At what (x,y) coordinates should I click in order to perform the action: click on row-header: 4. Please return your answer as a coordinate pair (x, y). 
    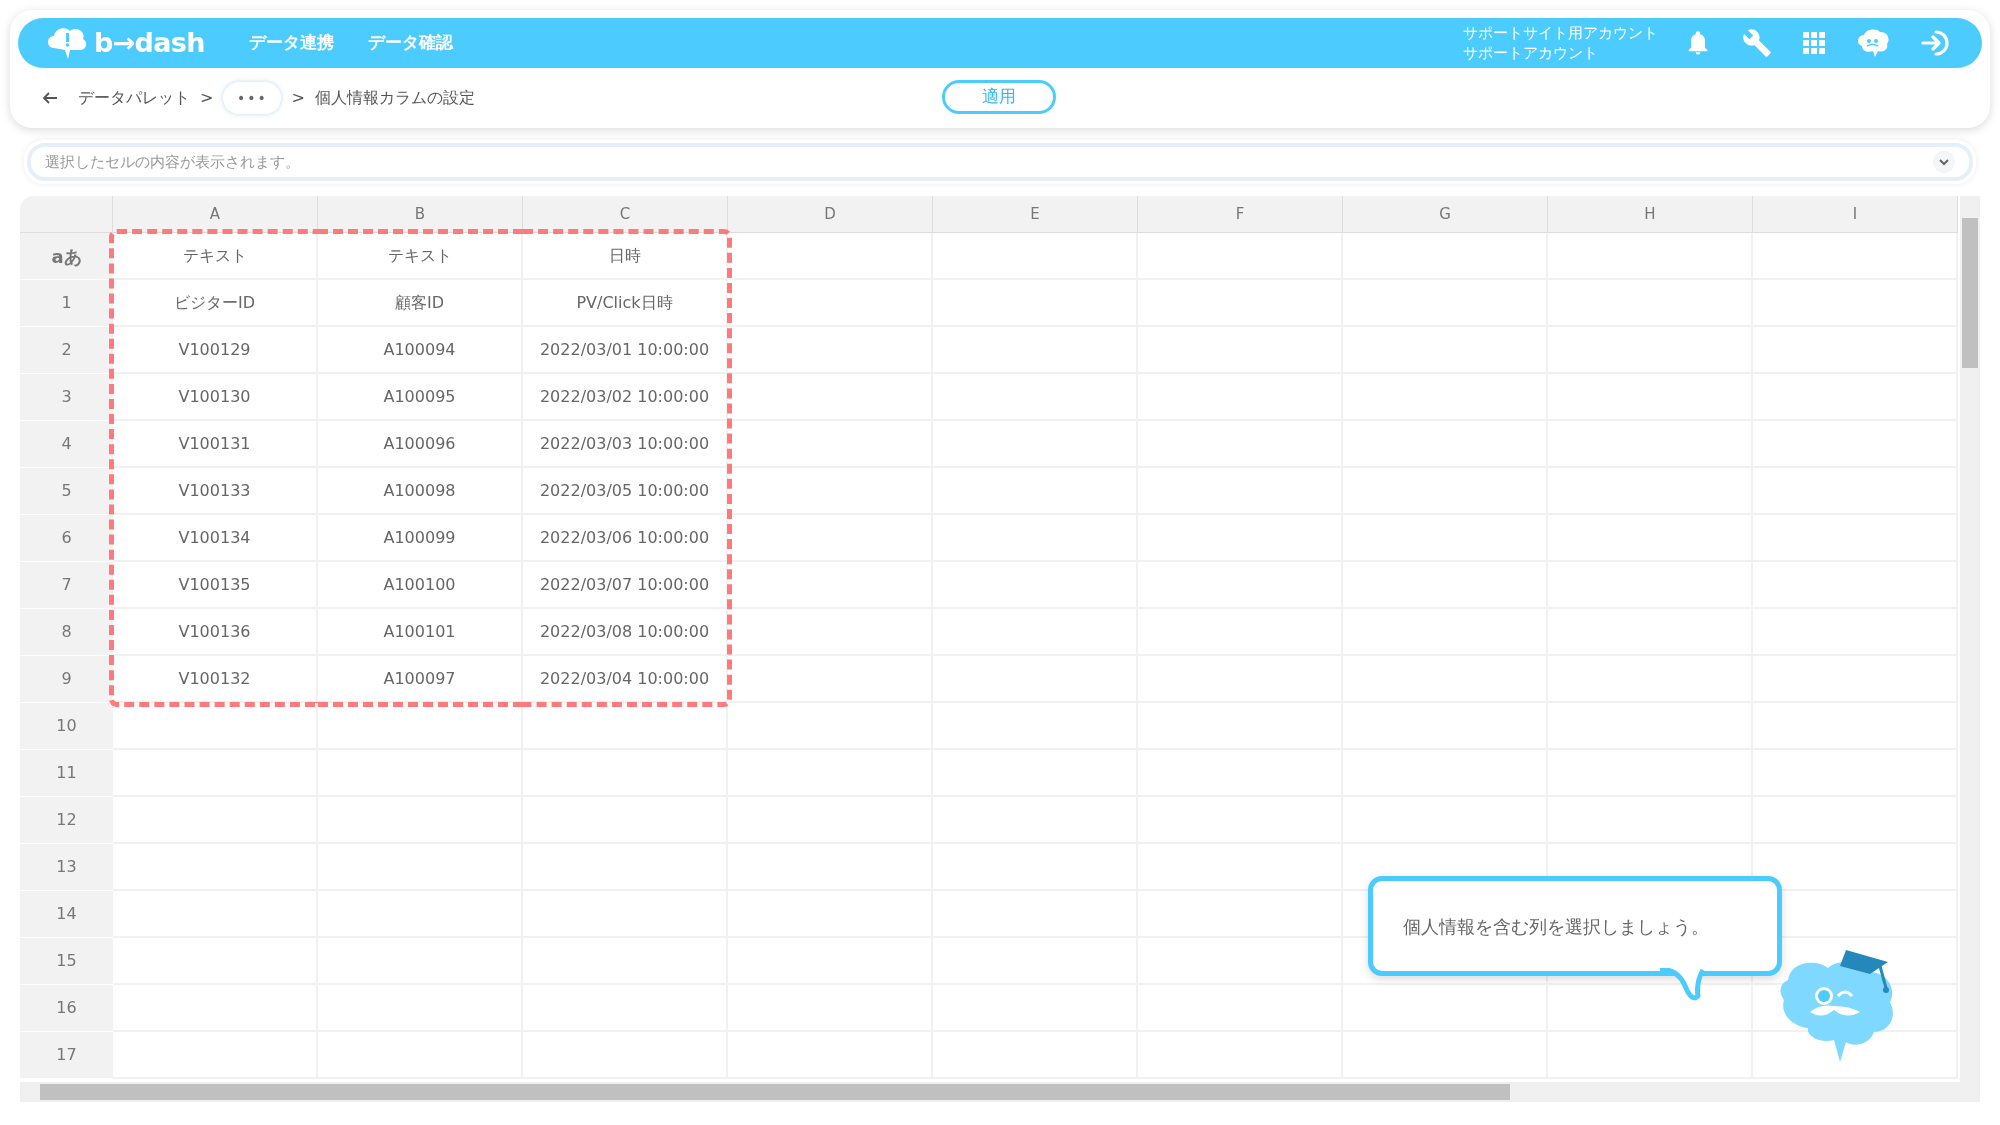
    Looking at the image, I should click on (66, 444).